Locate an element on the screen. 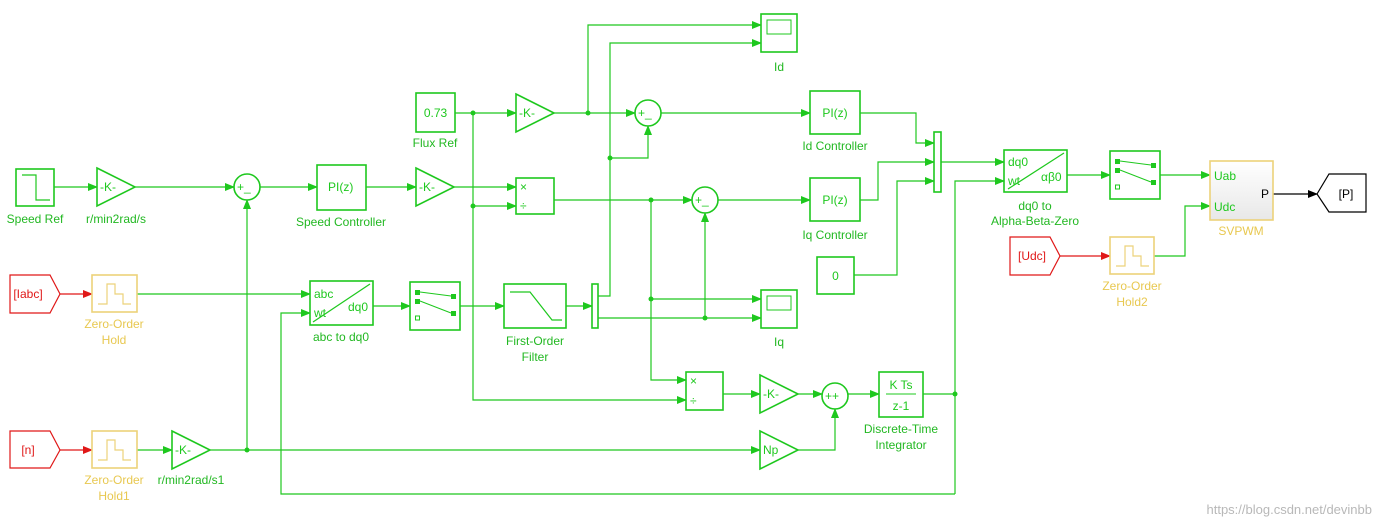  from-iabc-block: [Iabc] is located at coordinates (35, 294).